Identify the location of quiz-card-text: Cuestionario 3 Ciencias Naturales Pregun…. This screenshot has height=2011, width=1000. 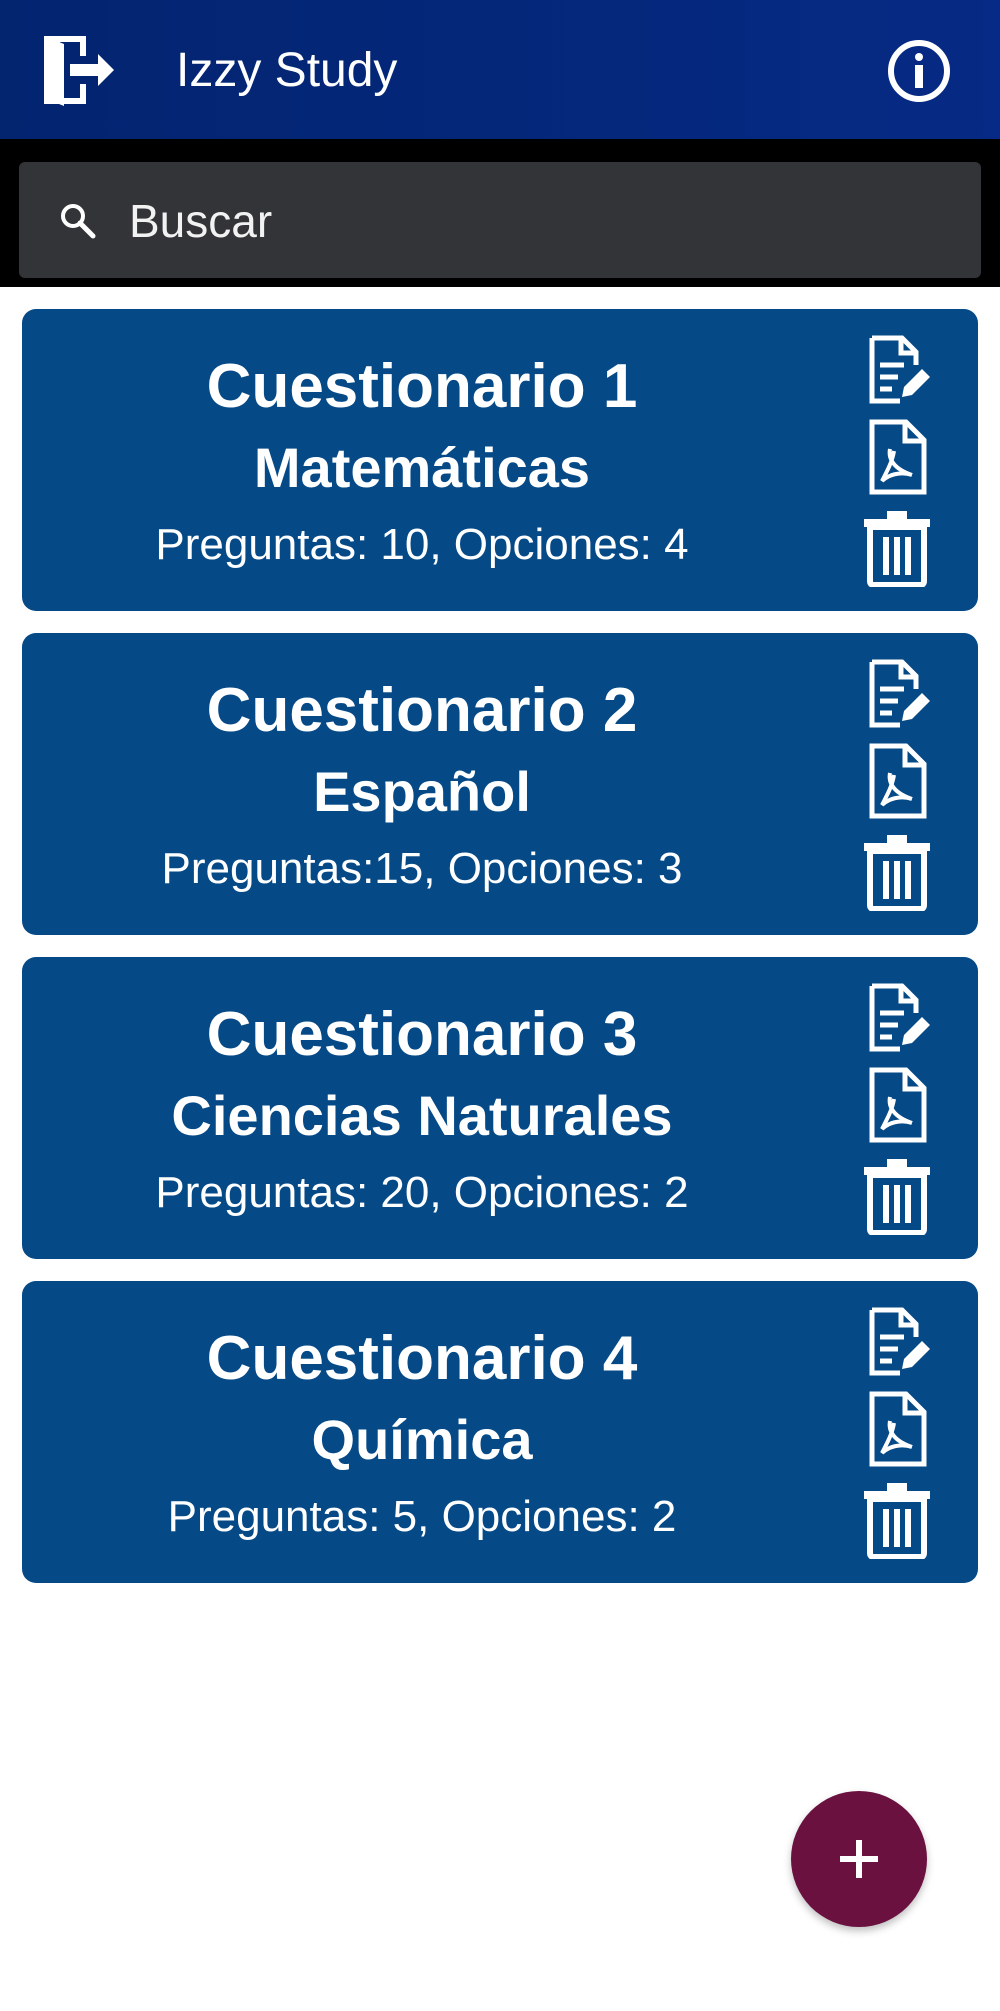
(422, 1108).